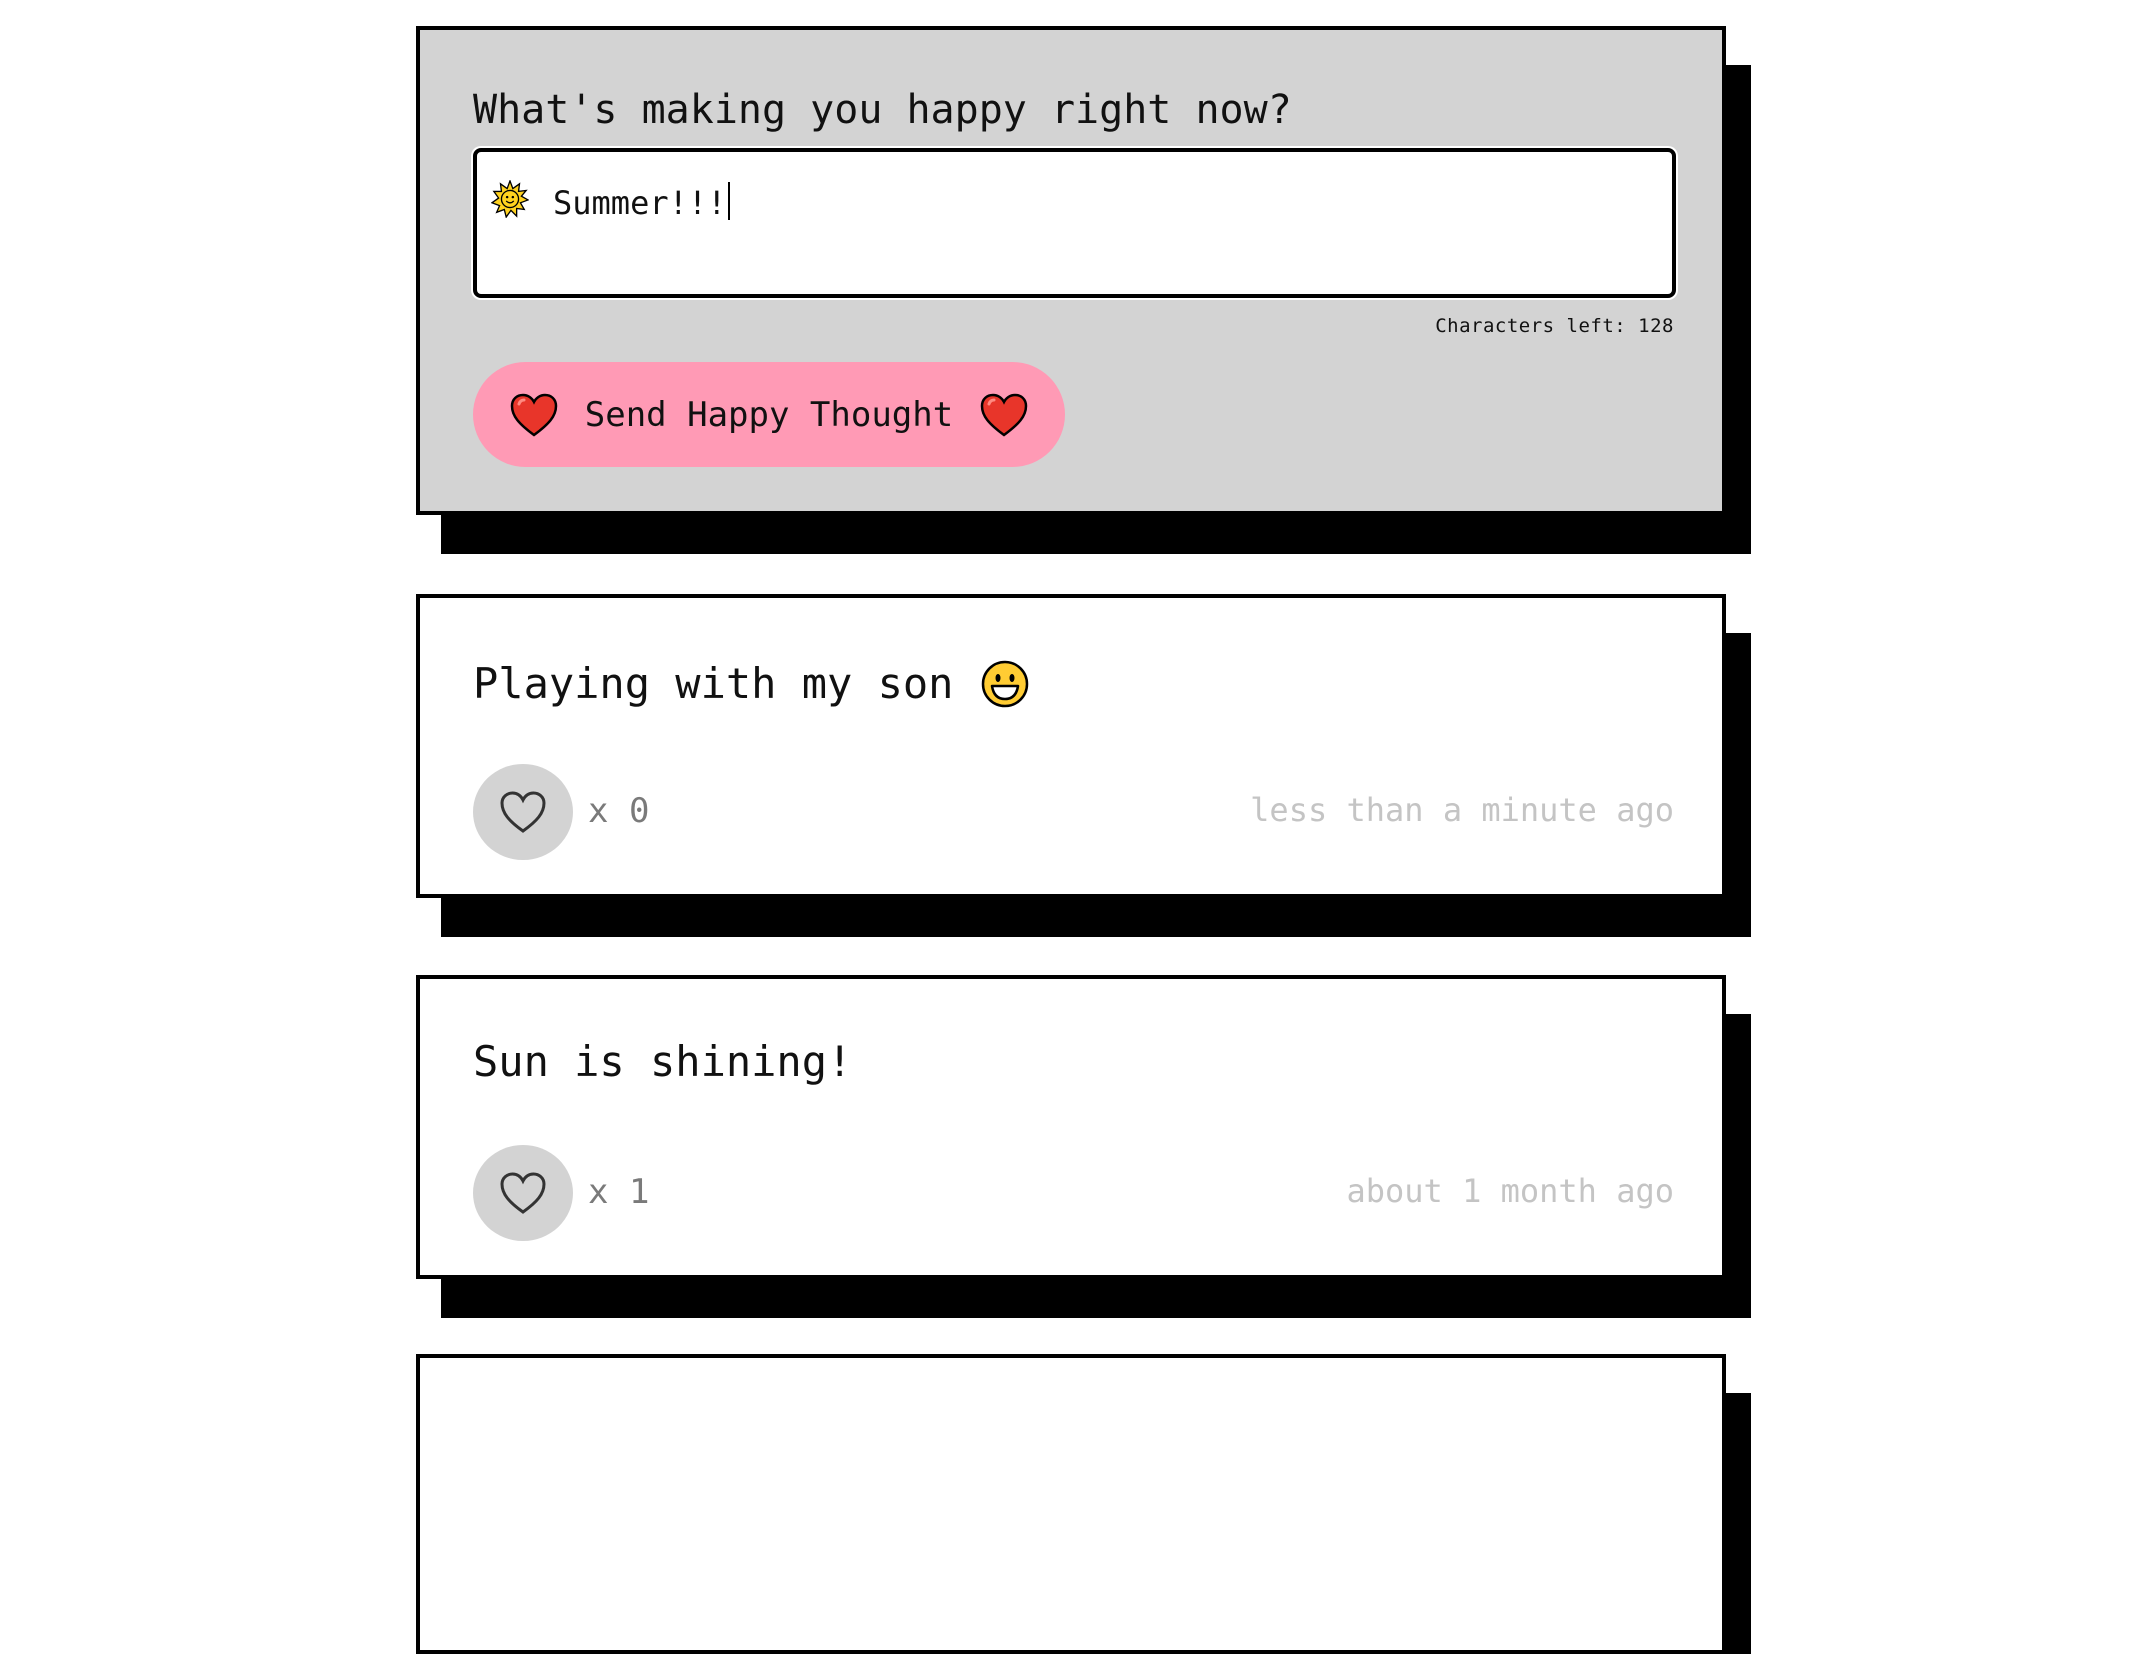 This screenshot has width=2156, height=1654. I want to click on text-caret, so click(729, 201).